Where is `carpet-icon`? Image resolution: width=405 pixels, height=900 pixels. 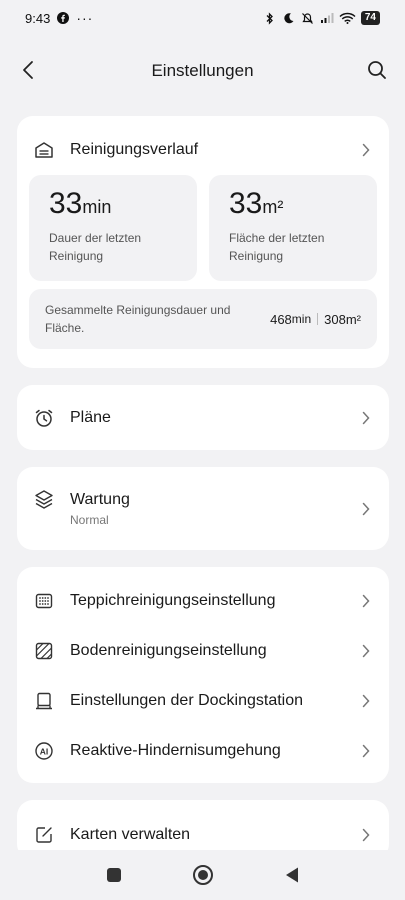
carpet-icon is located at coordinates (44, 601).